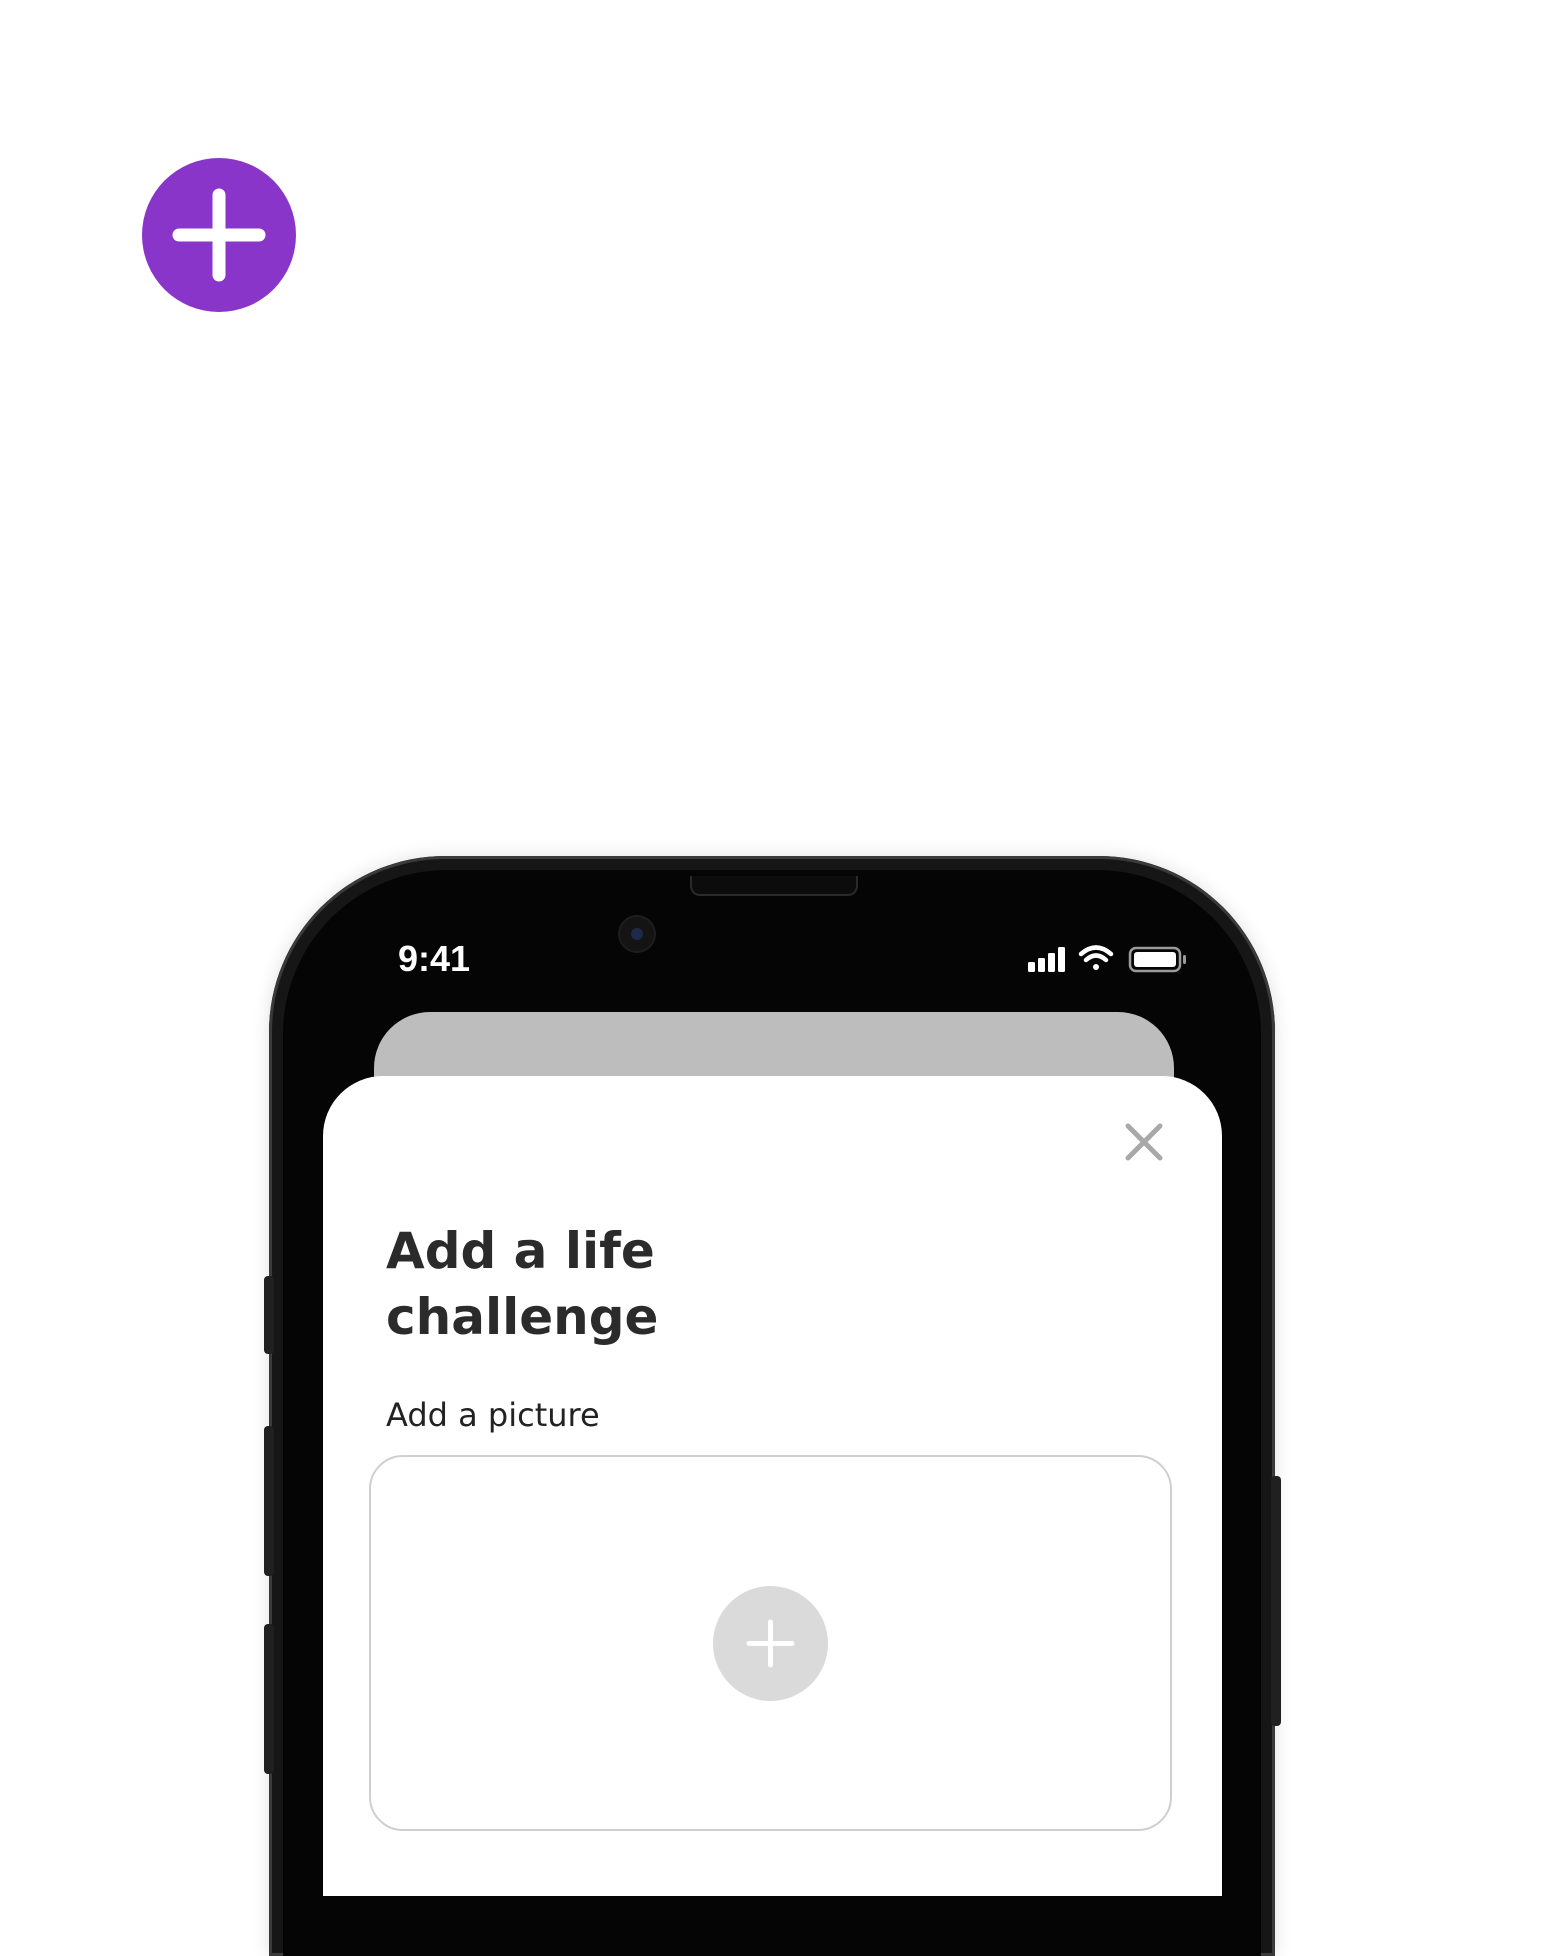 The height and width of the screenshot is (1956, 1545). What do you see at coordinates (1144, 1142) in the screenshot?
I see `close-icon` at bounding box center [1144, 1142].